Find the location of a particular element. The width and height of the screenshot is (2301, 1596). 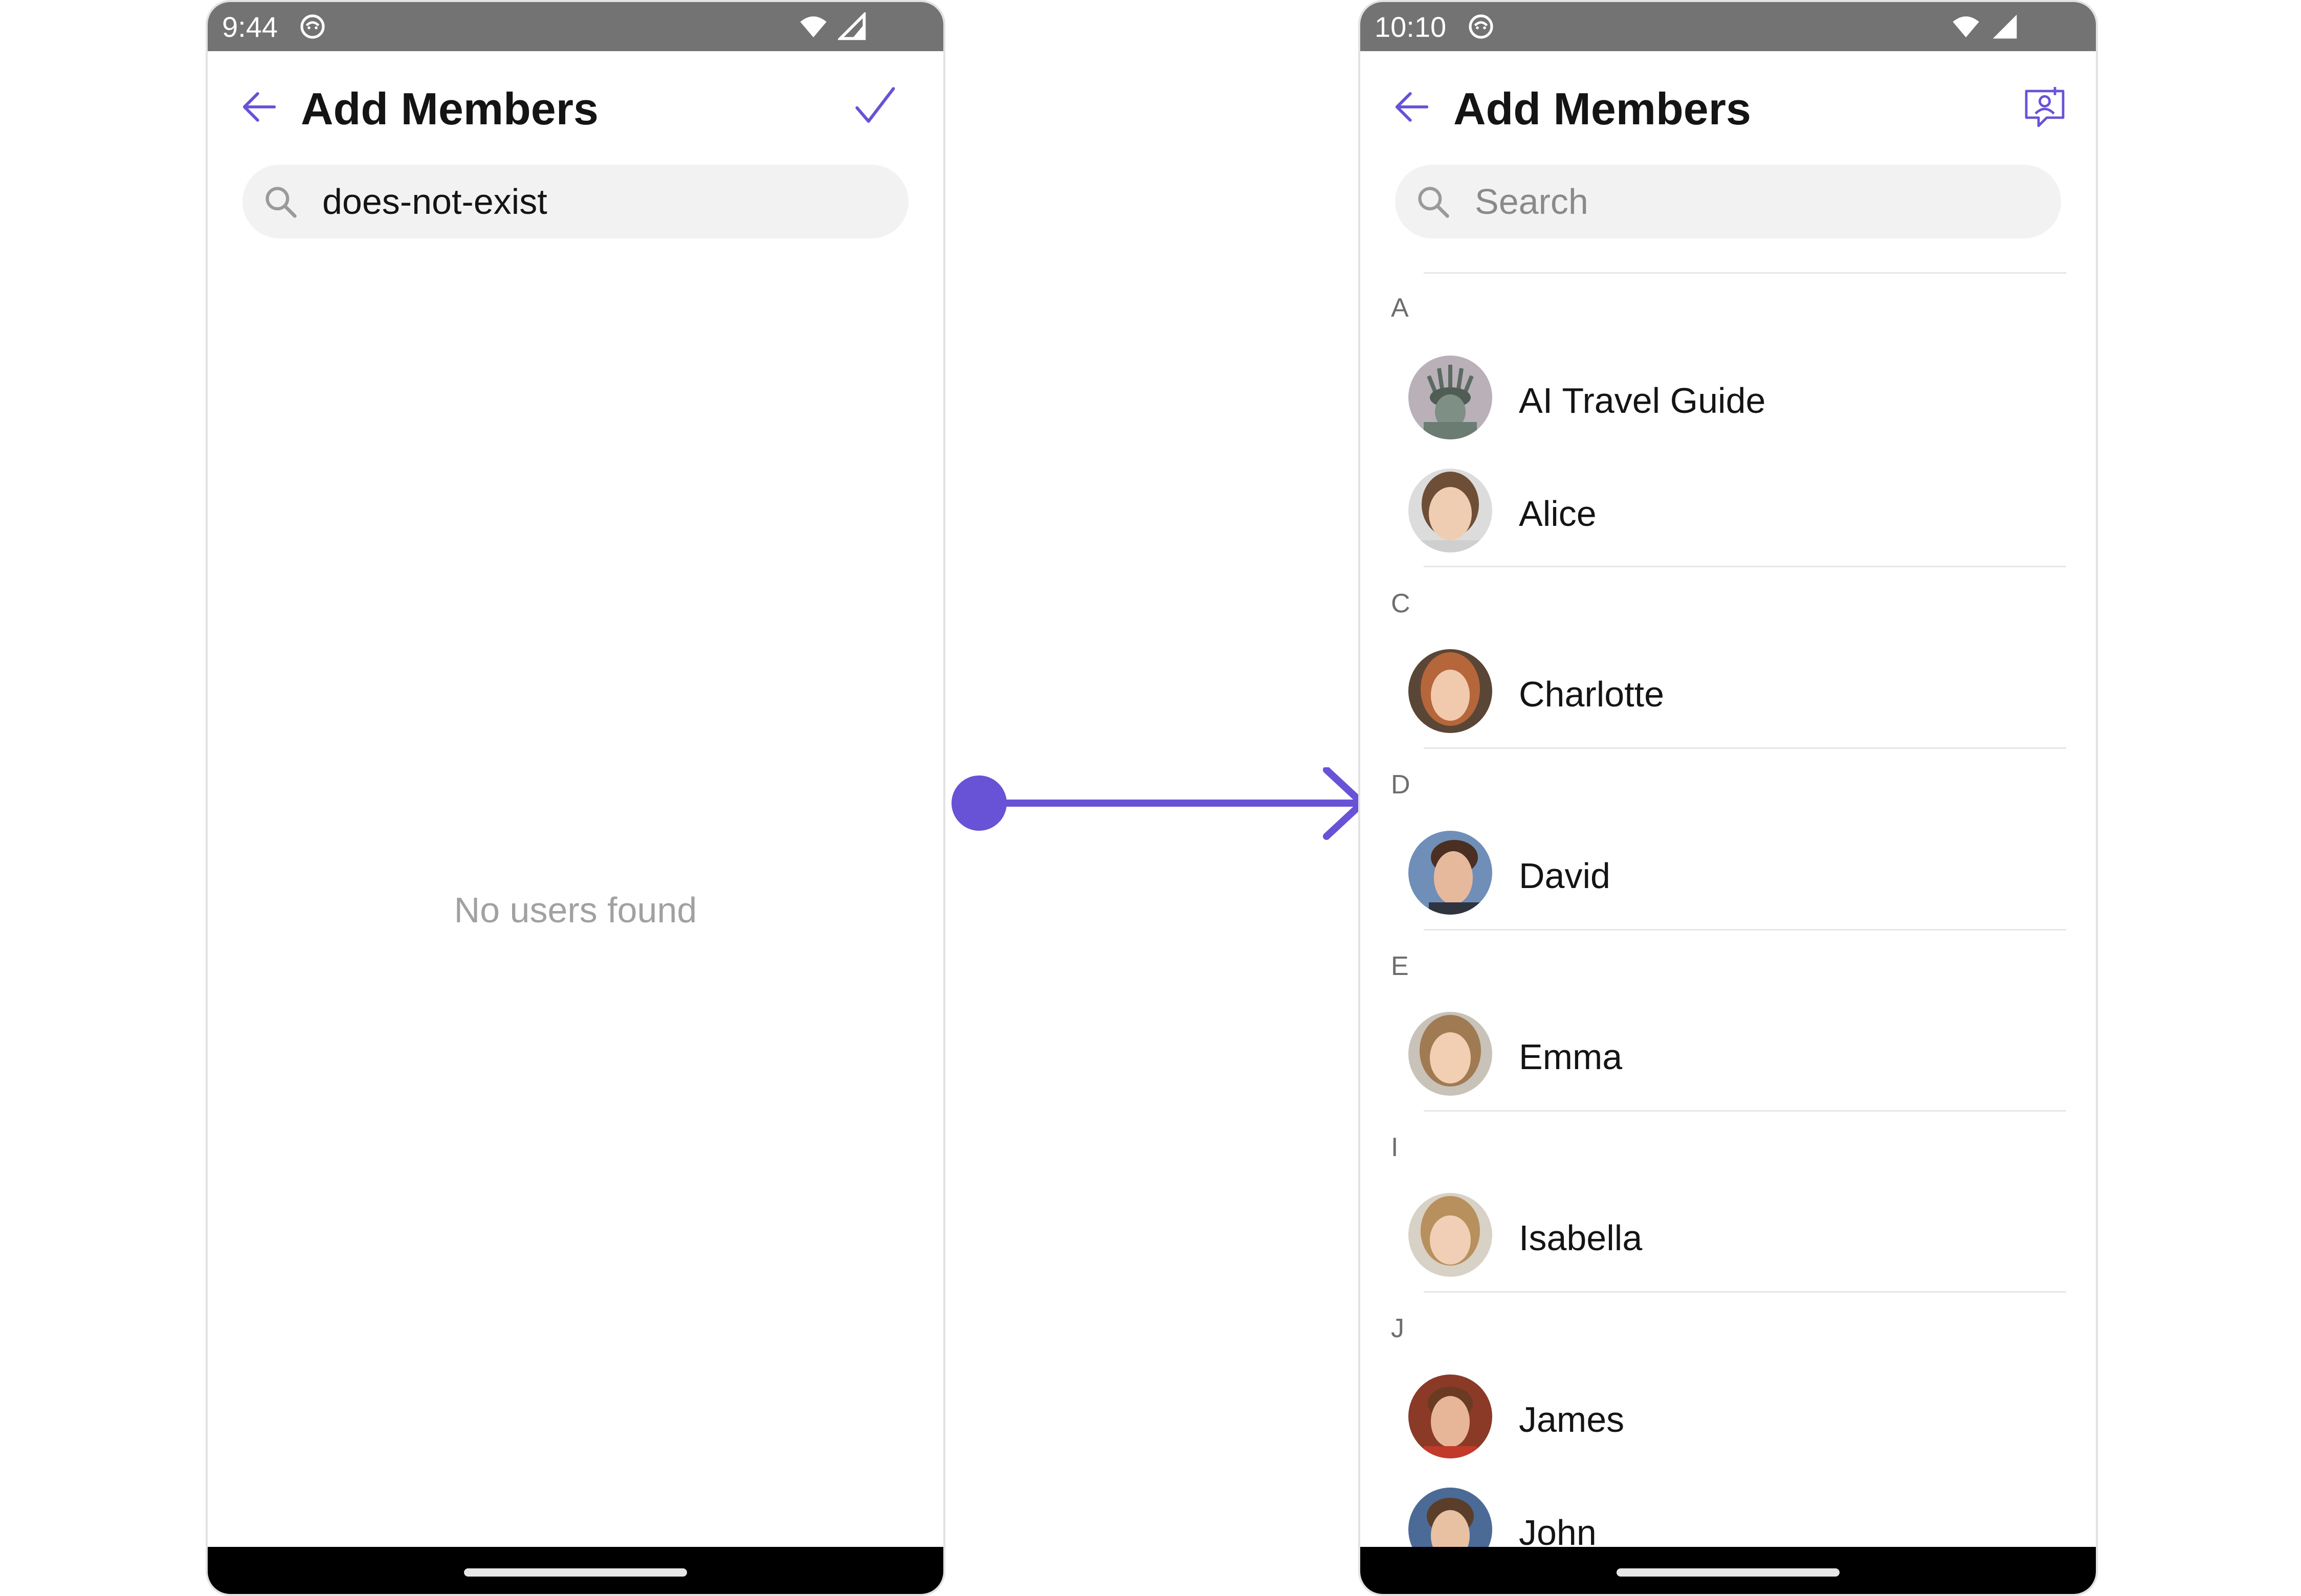

user-name: David is located at coordinates (1564, 876).